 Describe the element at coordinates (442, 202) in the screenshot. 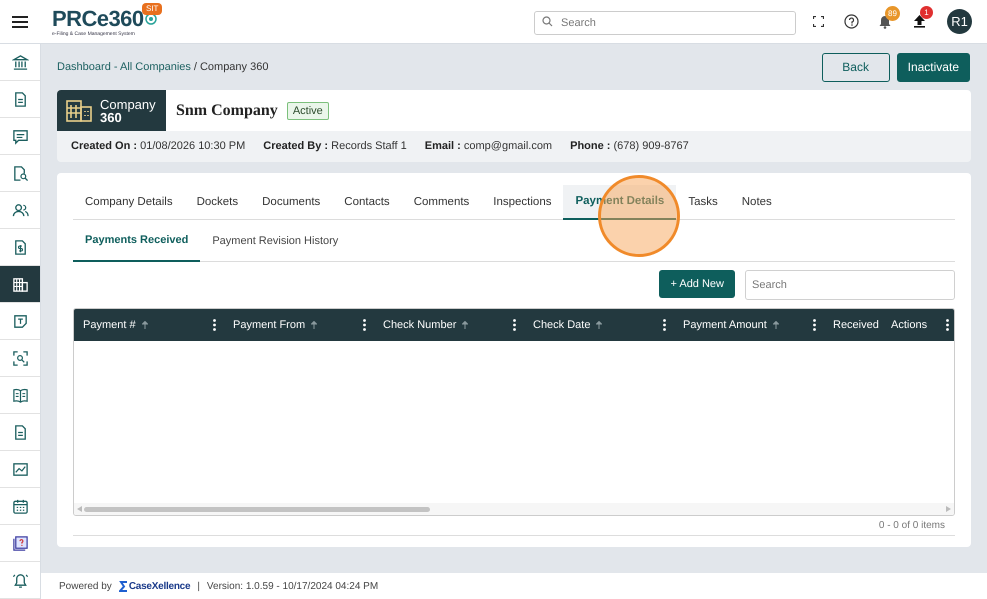

I see `tab: Comments` at that location.